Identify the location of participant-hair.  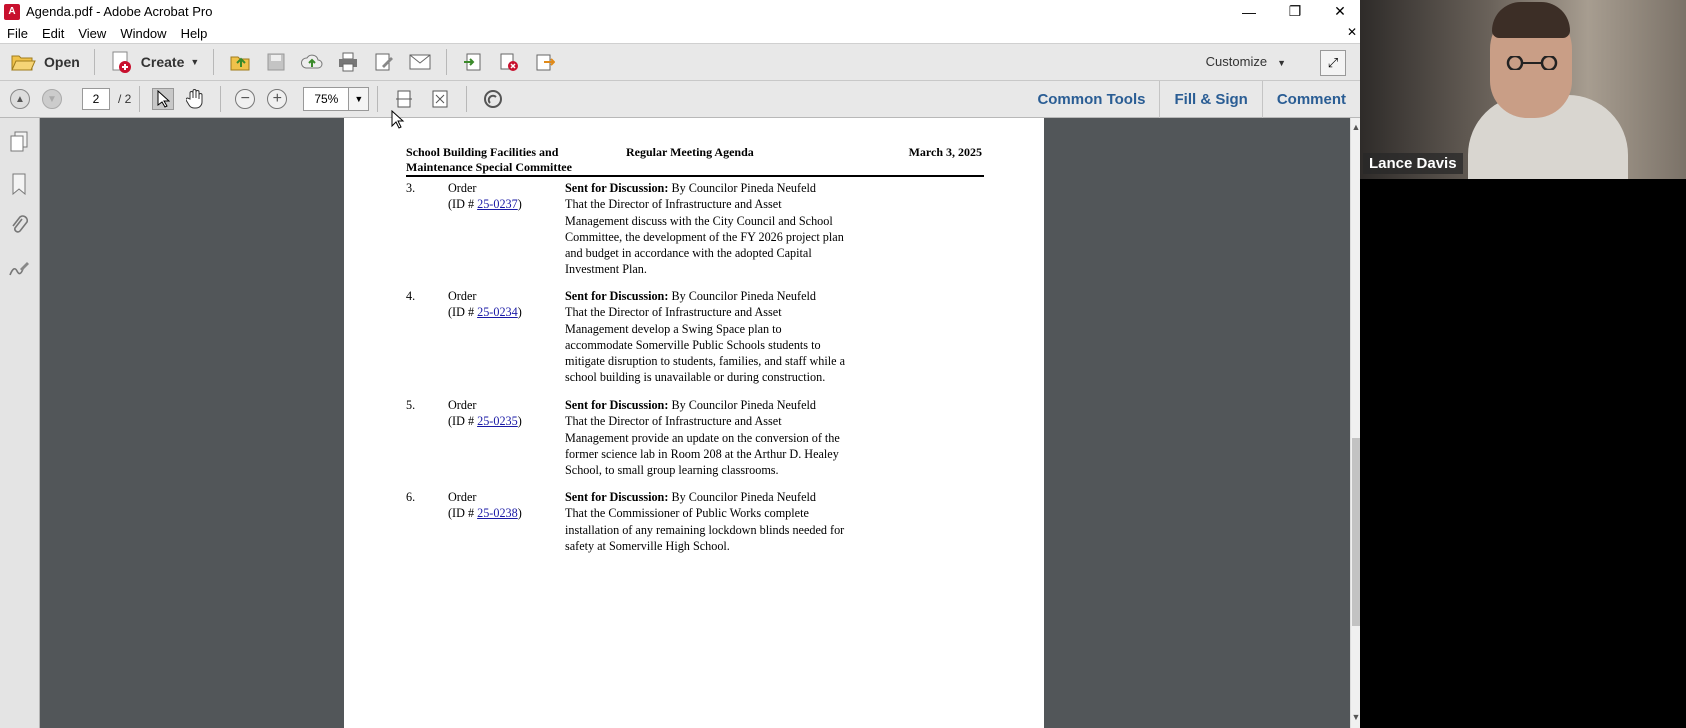
(1531, 20).